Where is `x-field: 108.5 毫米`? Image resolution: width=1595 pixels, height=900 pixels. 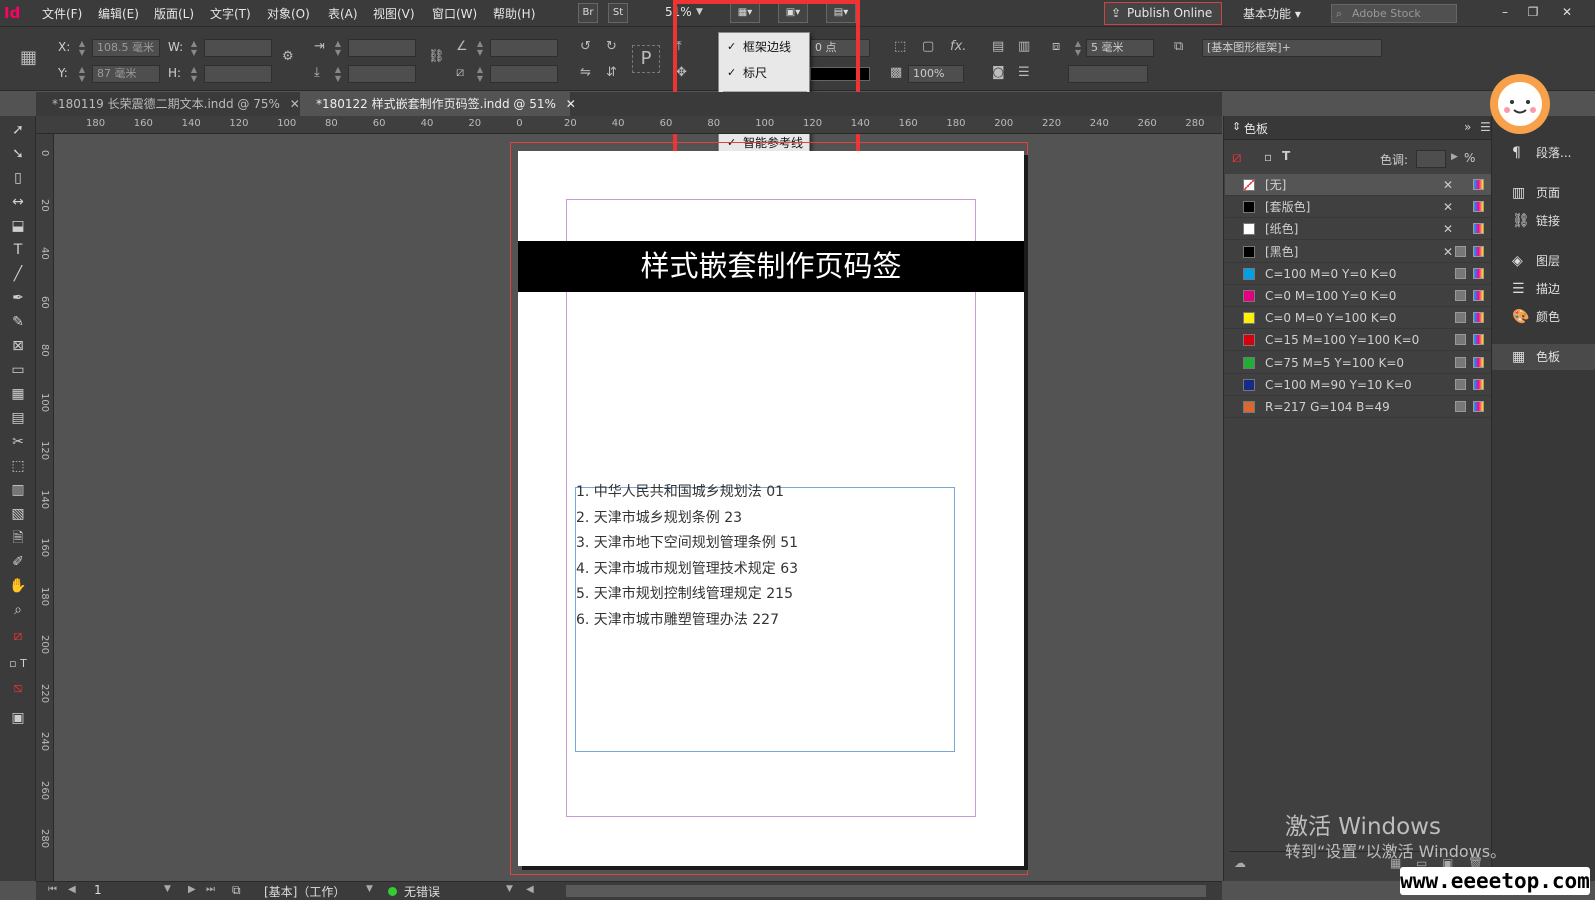 x-field: 108.5 毫米 is located at coordinates (126, 48).